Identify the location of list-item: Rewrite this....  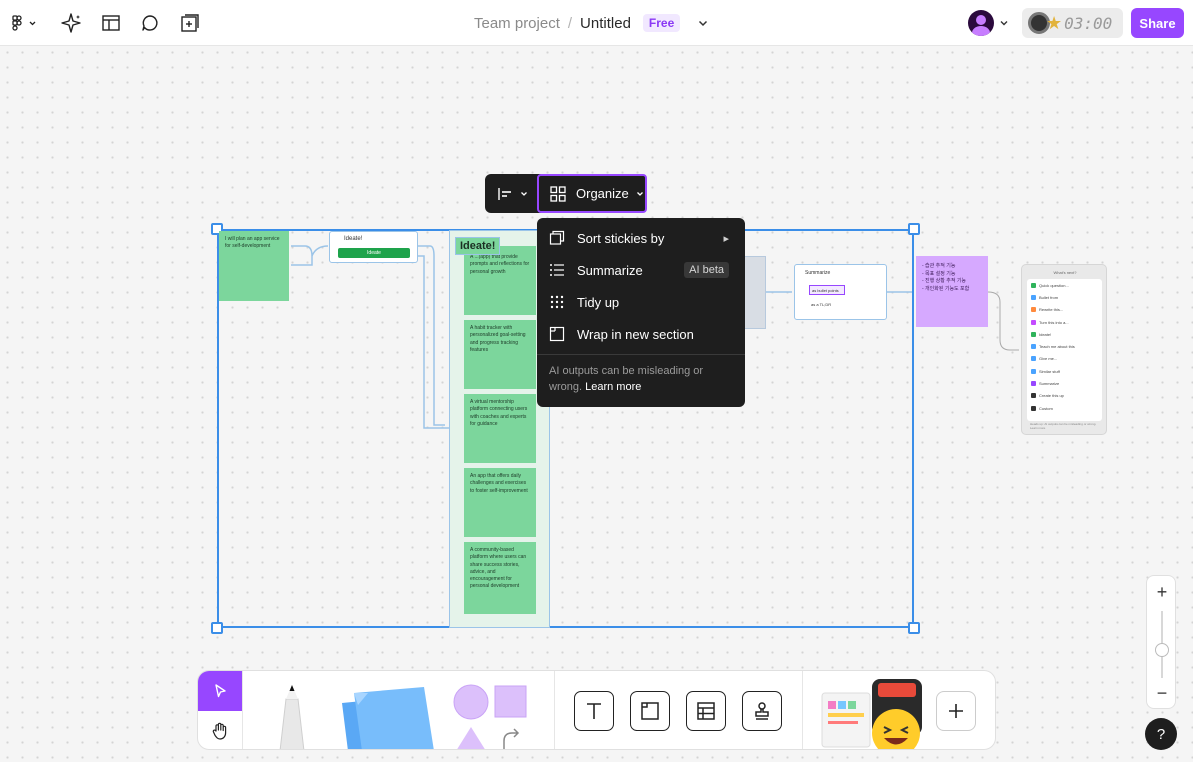
(1064, 310).